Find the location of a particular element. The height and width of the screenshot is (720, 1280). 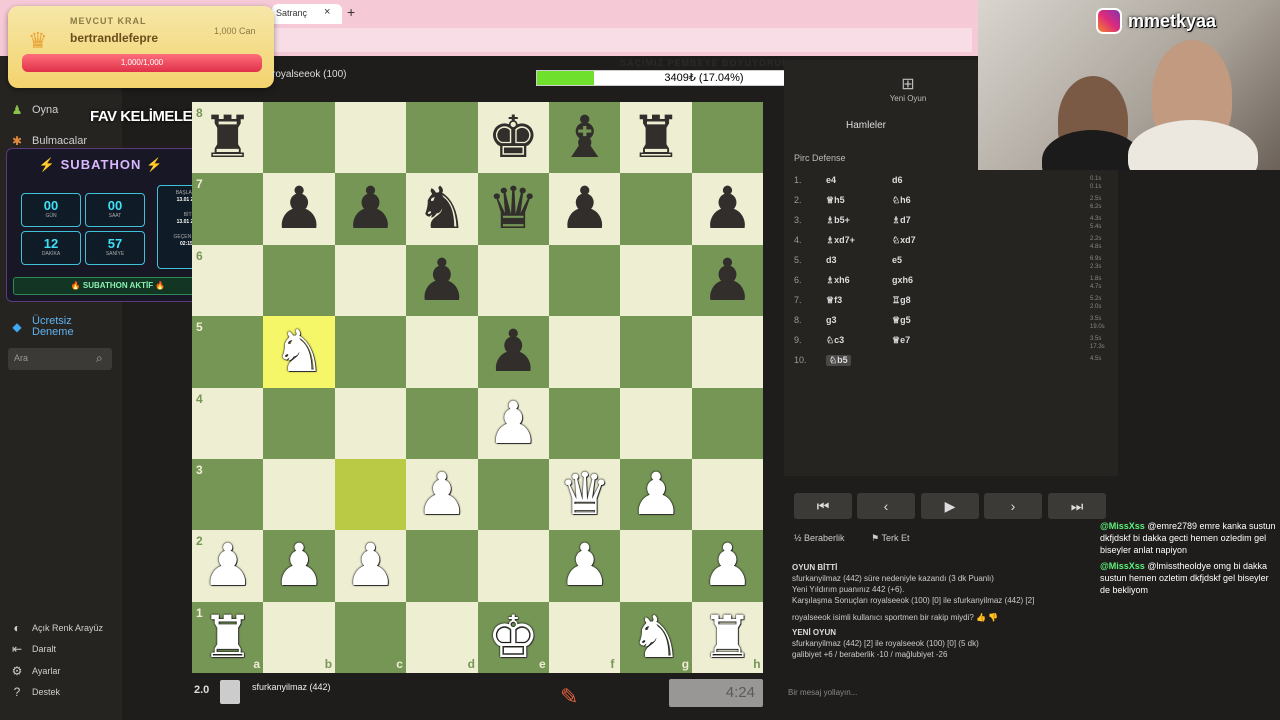

search-icon: ⌕ is located at coordinates (99, 358).